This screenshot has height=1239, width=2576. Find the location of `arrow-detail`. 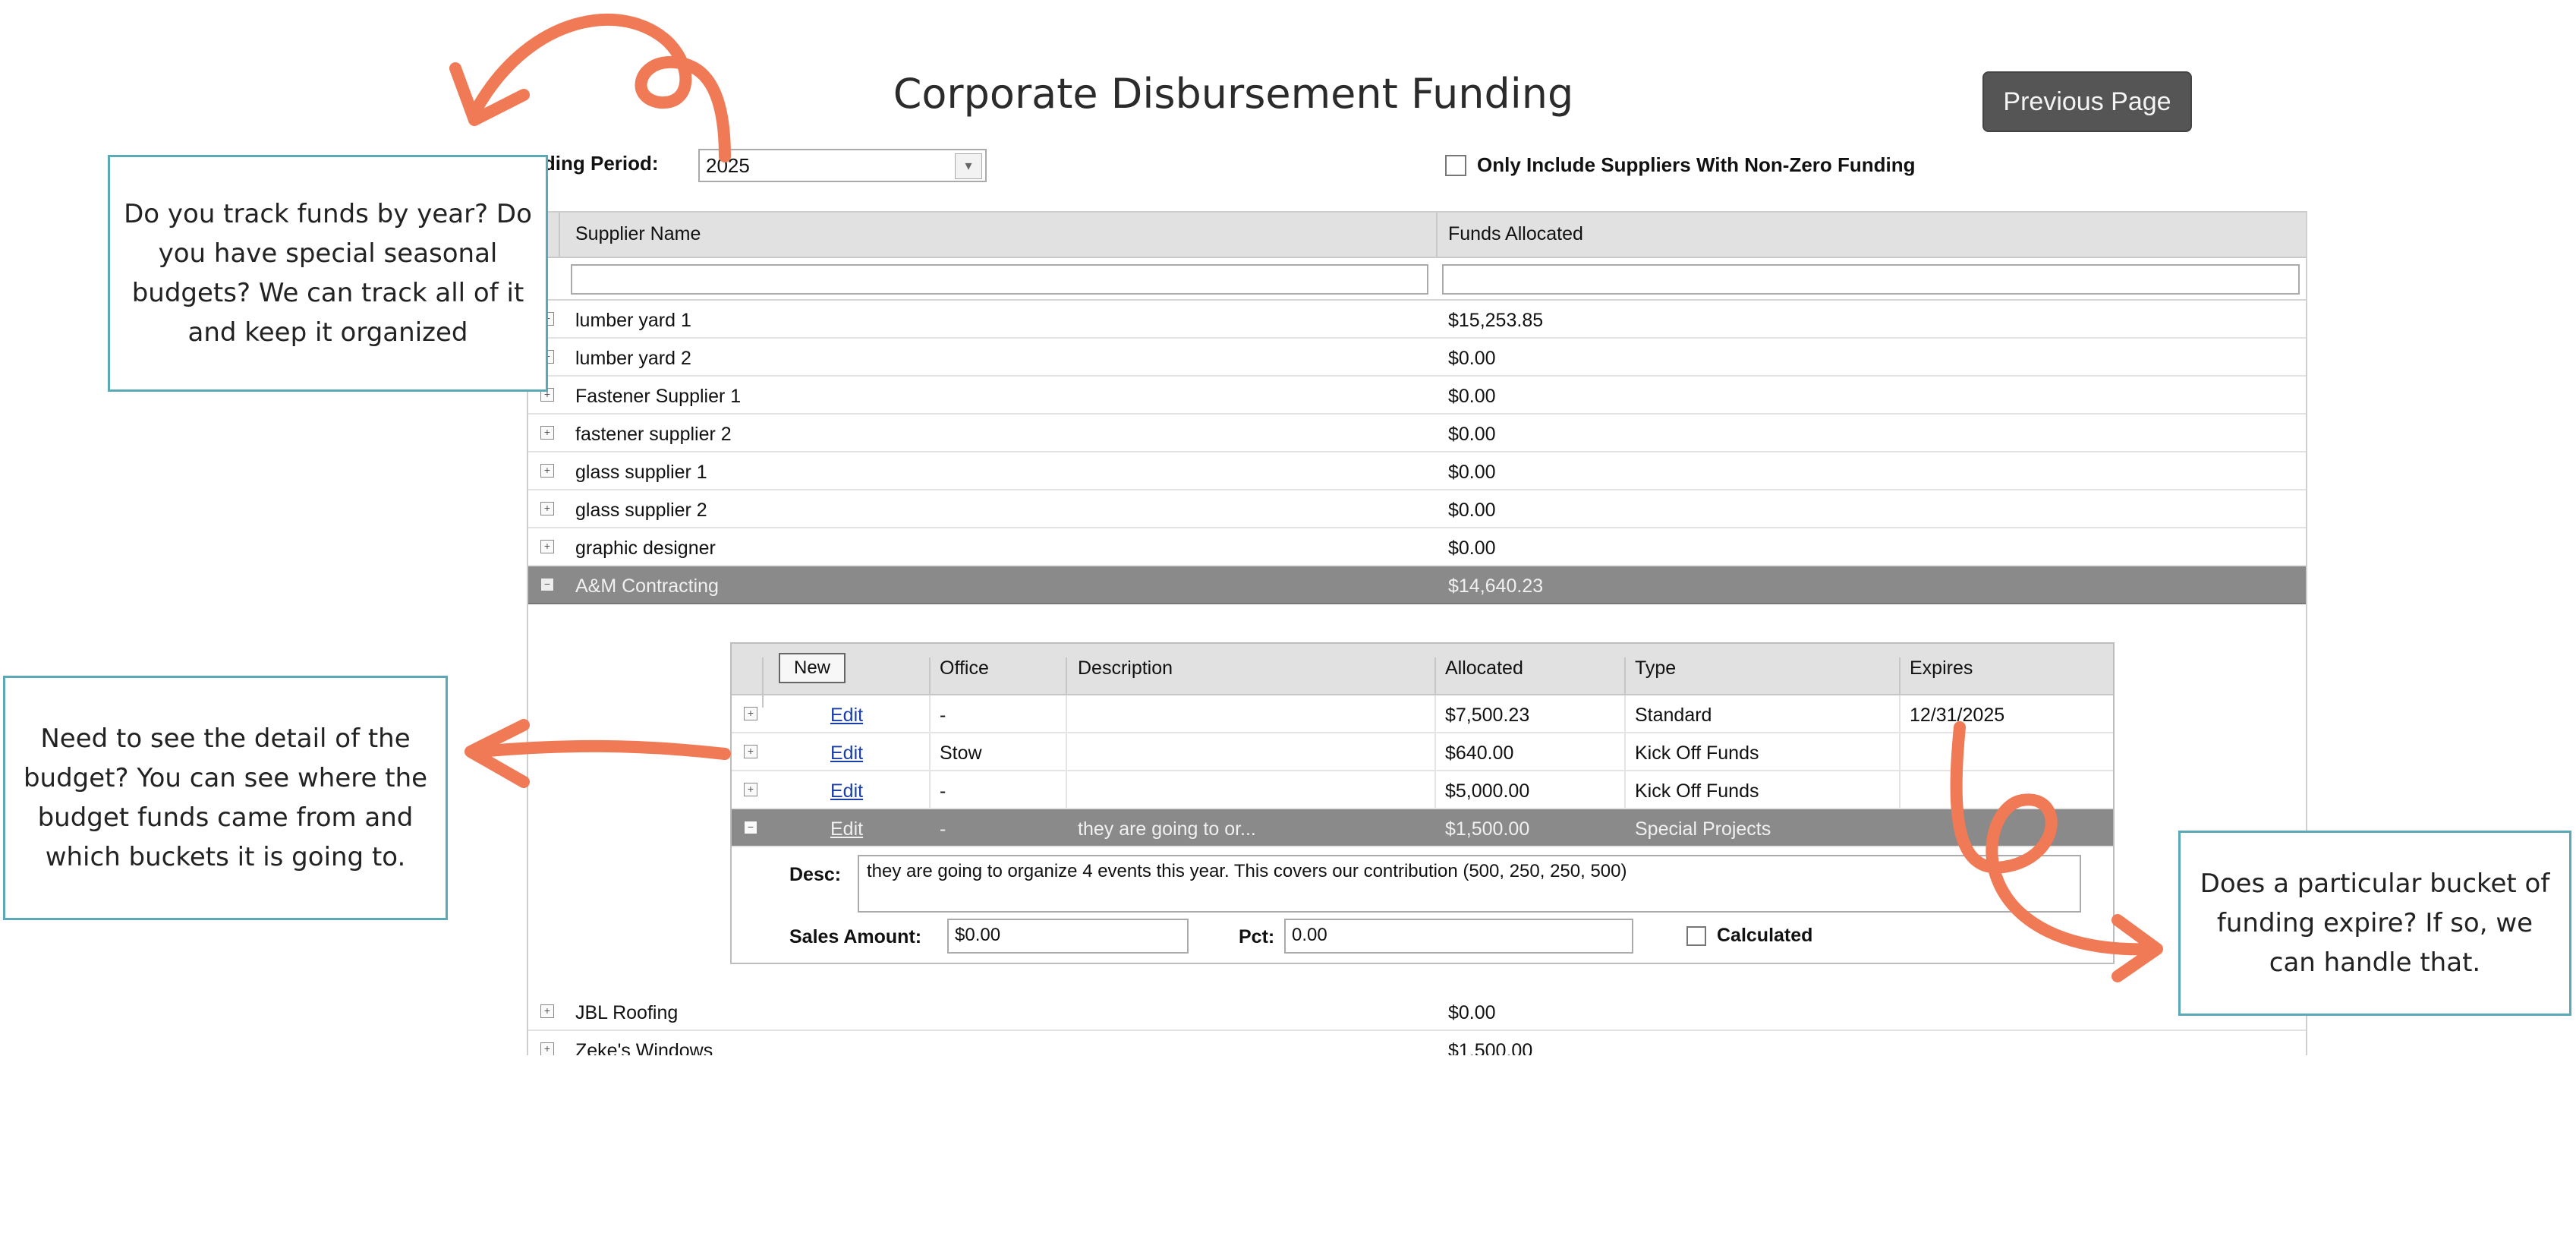

arrow-detail is located at coordinates (602, 749).